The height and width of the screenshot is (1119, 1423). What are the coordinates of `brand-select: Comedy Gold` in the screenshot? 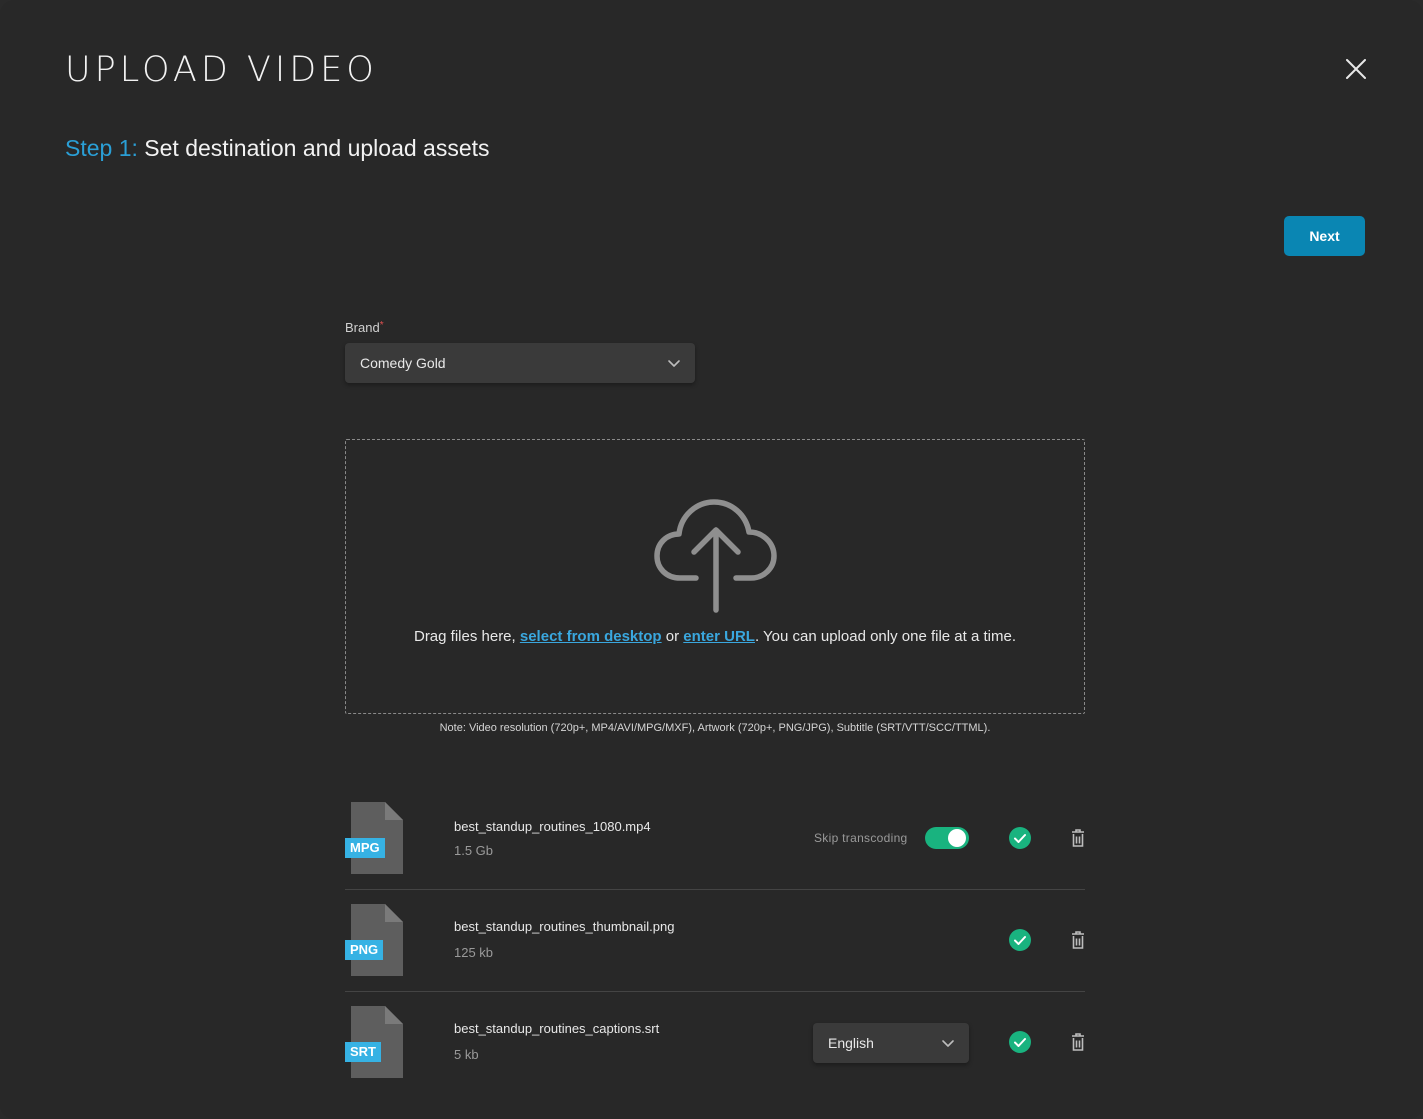 It's located at (520, 363).